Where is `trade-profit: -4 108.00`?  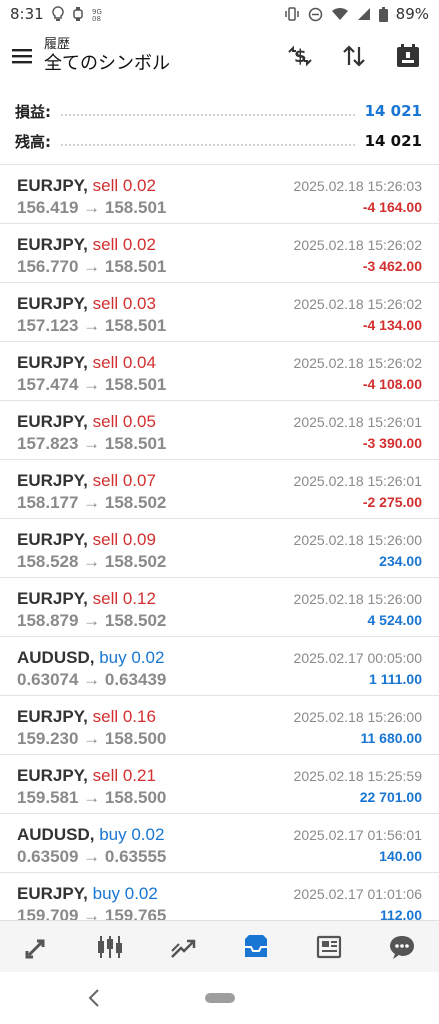 trade-profit: -4 108.00 is located at coordinates (392, 384).